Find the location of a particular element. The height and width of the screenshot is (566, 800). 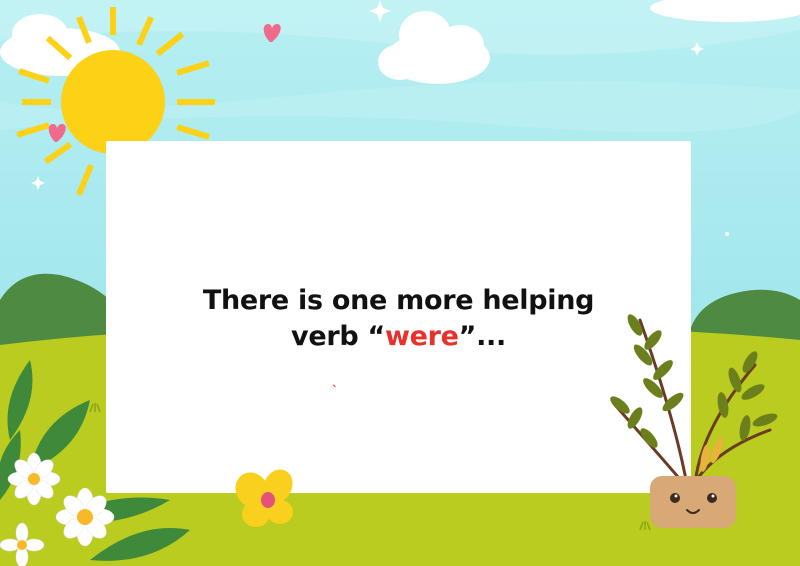

potted-plant-icon is located at coordinates (694, 421).